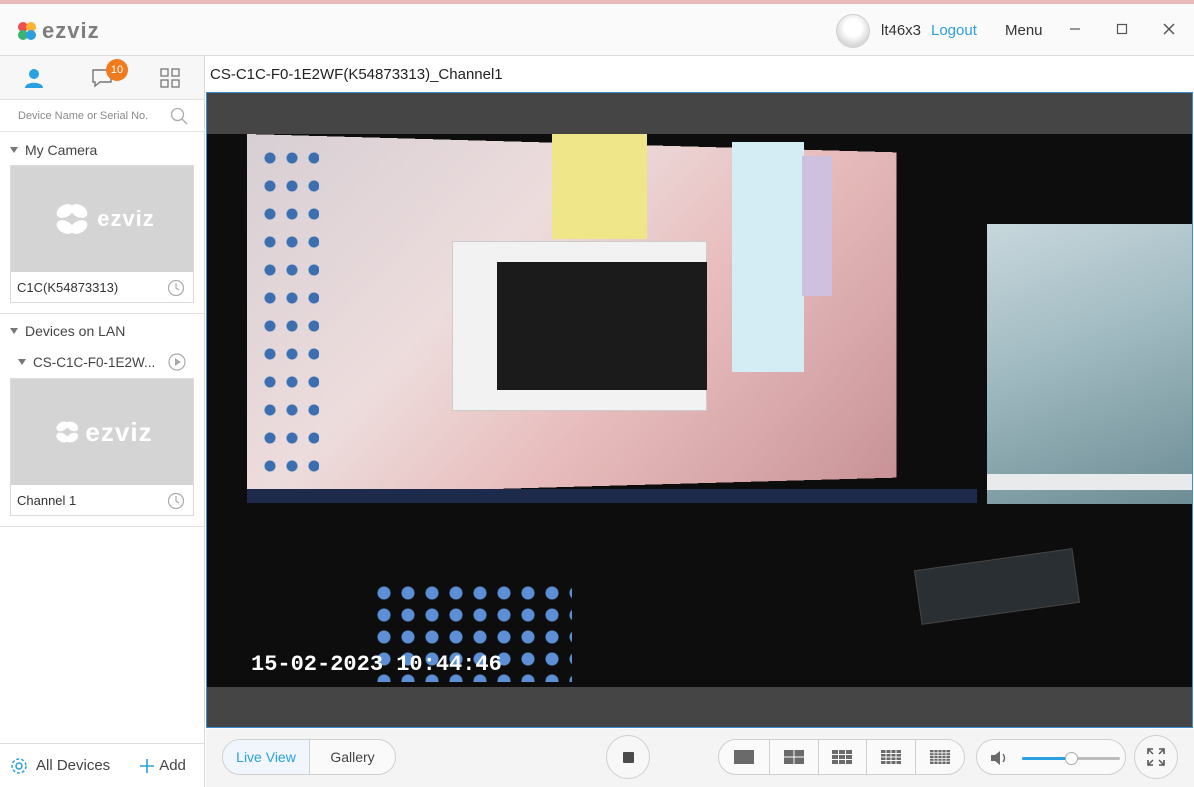  What do you see at coordinates (901, 30) in the screenshot?
I see `username: lt46x3` at bounding box center [901, 30].